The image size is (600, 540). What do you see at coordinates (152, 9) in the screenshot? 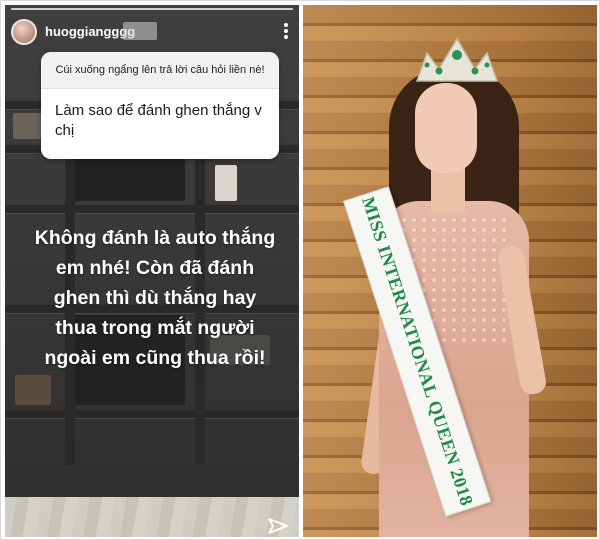
I see `story-progress-bar` at bounding box center [152, 9].